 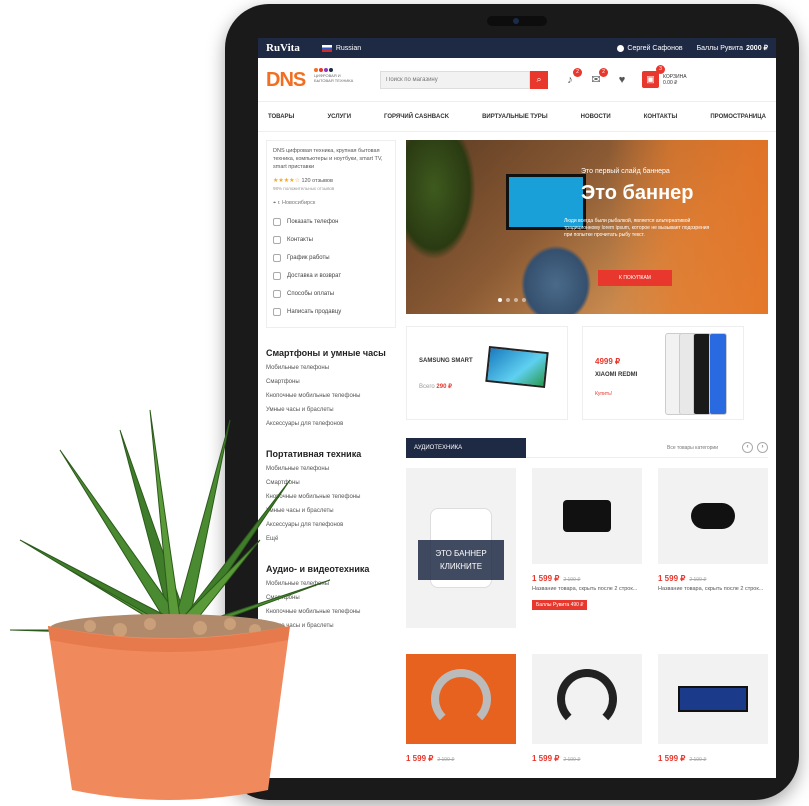 What do you see at coordinates (339, 117) in the screenshot?
I see `nav-item-services: УСЛУГИ` at bounding box center [339, 117].